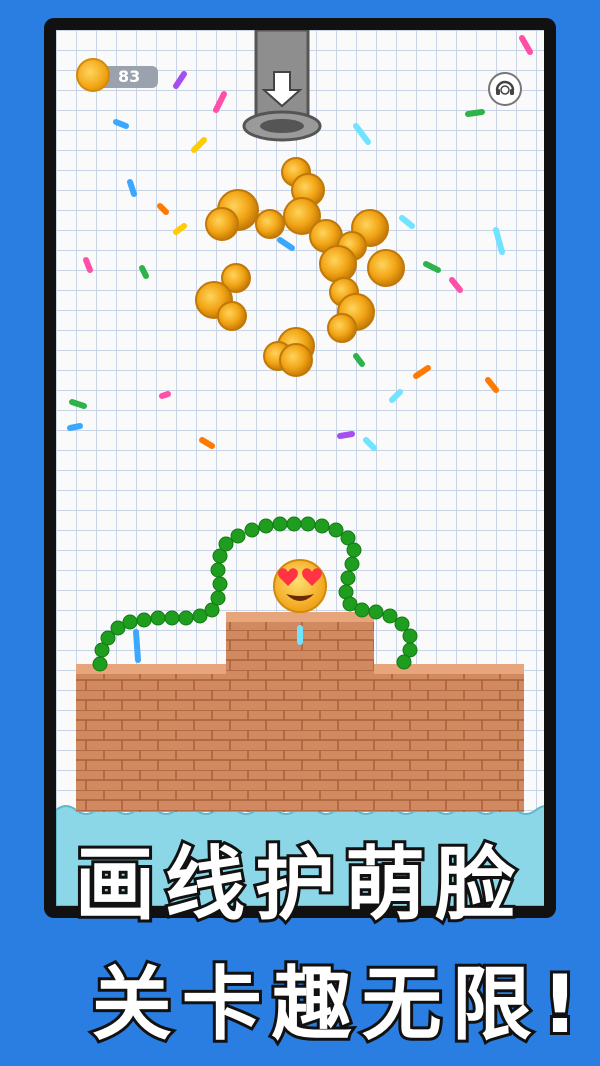 The width and height of the screenshot is (600, 1066). Describe the element at coordinates (339, 1004) in the screenshot. I see `promo-title-line-2: 关卡趣无限!` at that location.